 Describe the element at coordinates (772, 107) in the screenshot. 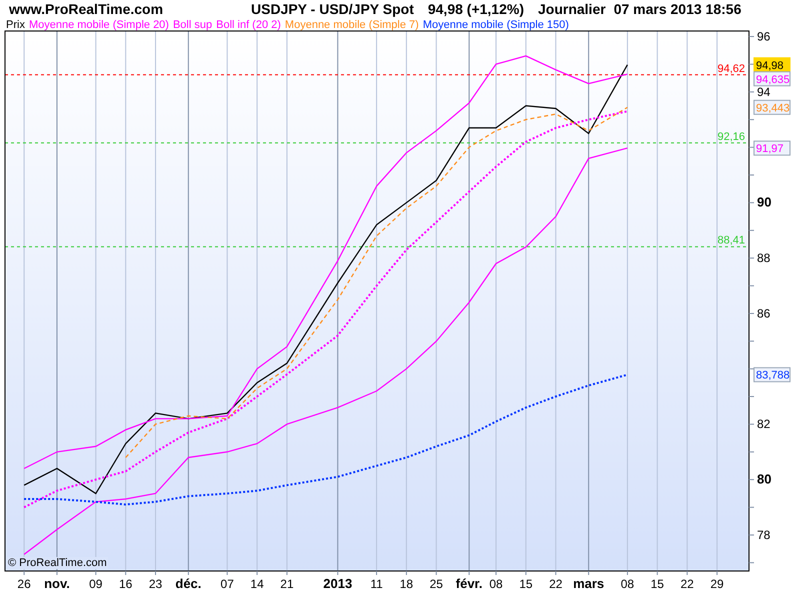

I see `value-tag: 93,443` at that location.